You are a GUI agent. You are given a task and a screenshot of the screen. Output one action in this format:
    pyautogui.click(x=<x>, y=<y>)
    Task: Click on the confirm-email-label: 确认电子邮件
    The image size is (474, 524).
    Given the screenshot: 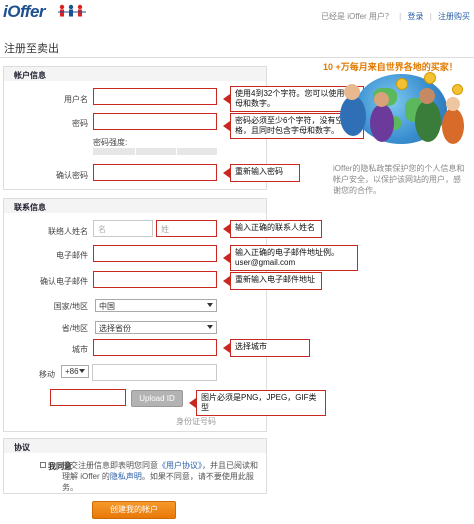 What is the action you would take?
    pyautogui.click(x=64, y=281)
    